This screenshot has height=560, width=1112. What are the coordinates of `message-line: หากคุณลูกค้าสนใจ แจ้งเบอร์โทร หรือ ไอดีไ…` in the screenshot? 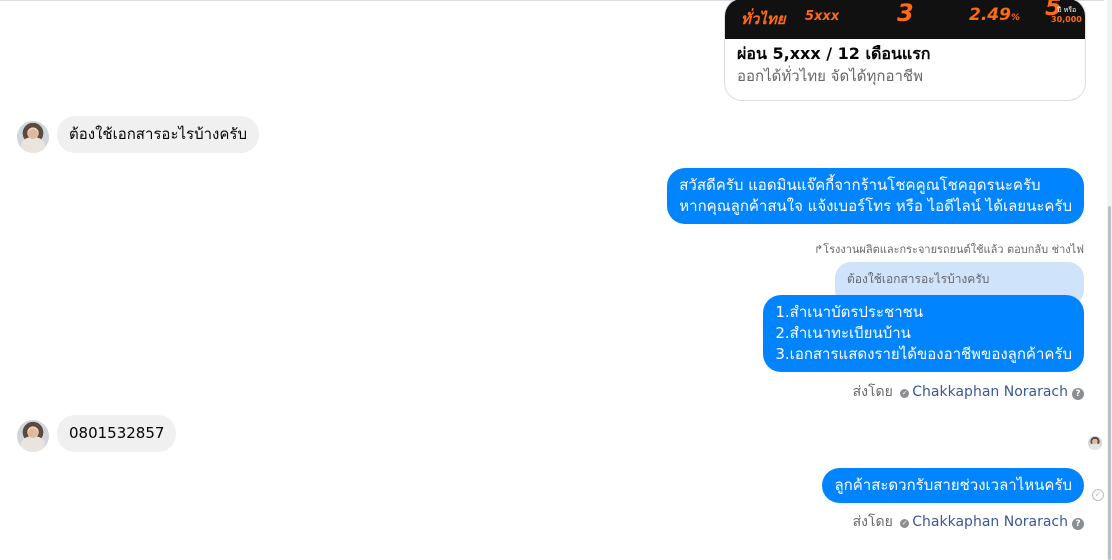 It's located at (875, 206).